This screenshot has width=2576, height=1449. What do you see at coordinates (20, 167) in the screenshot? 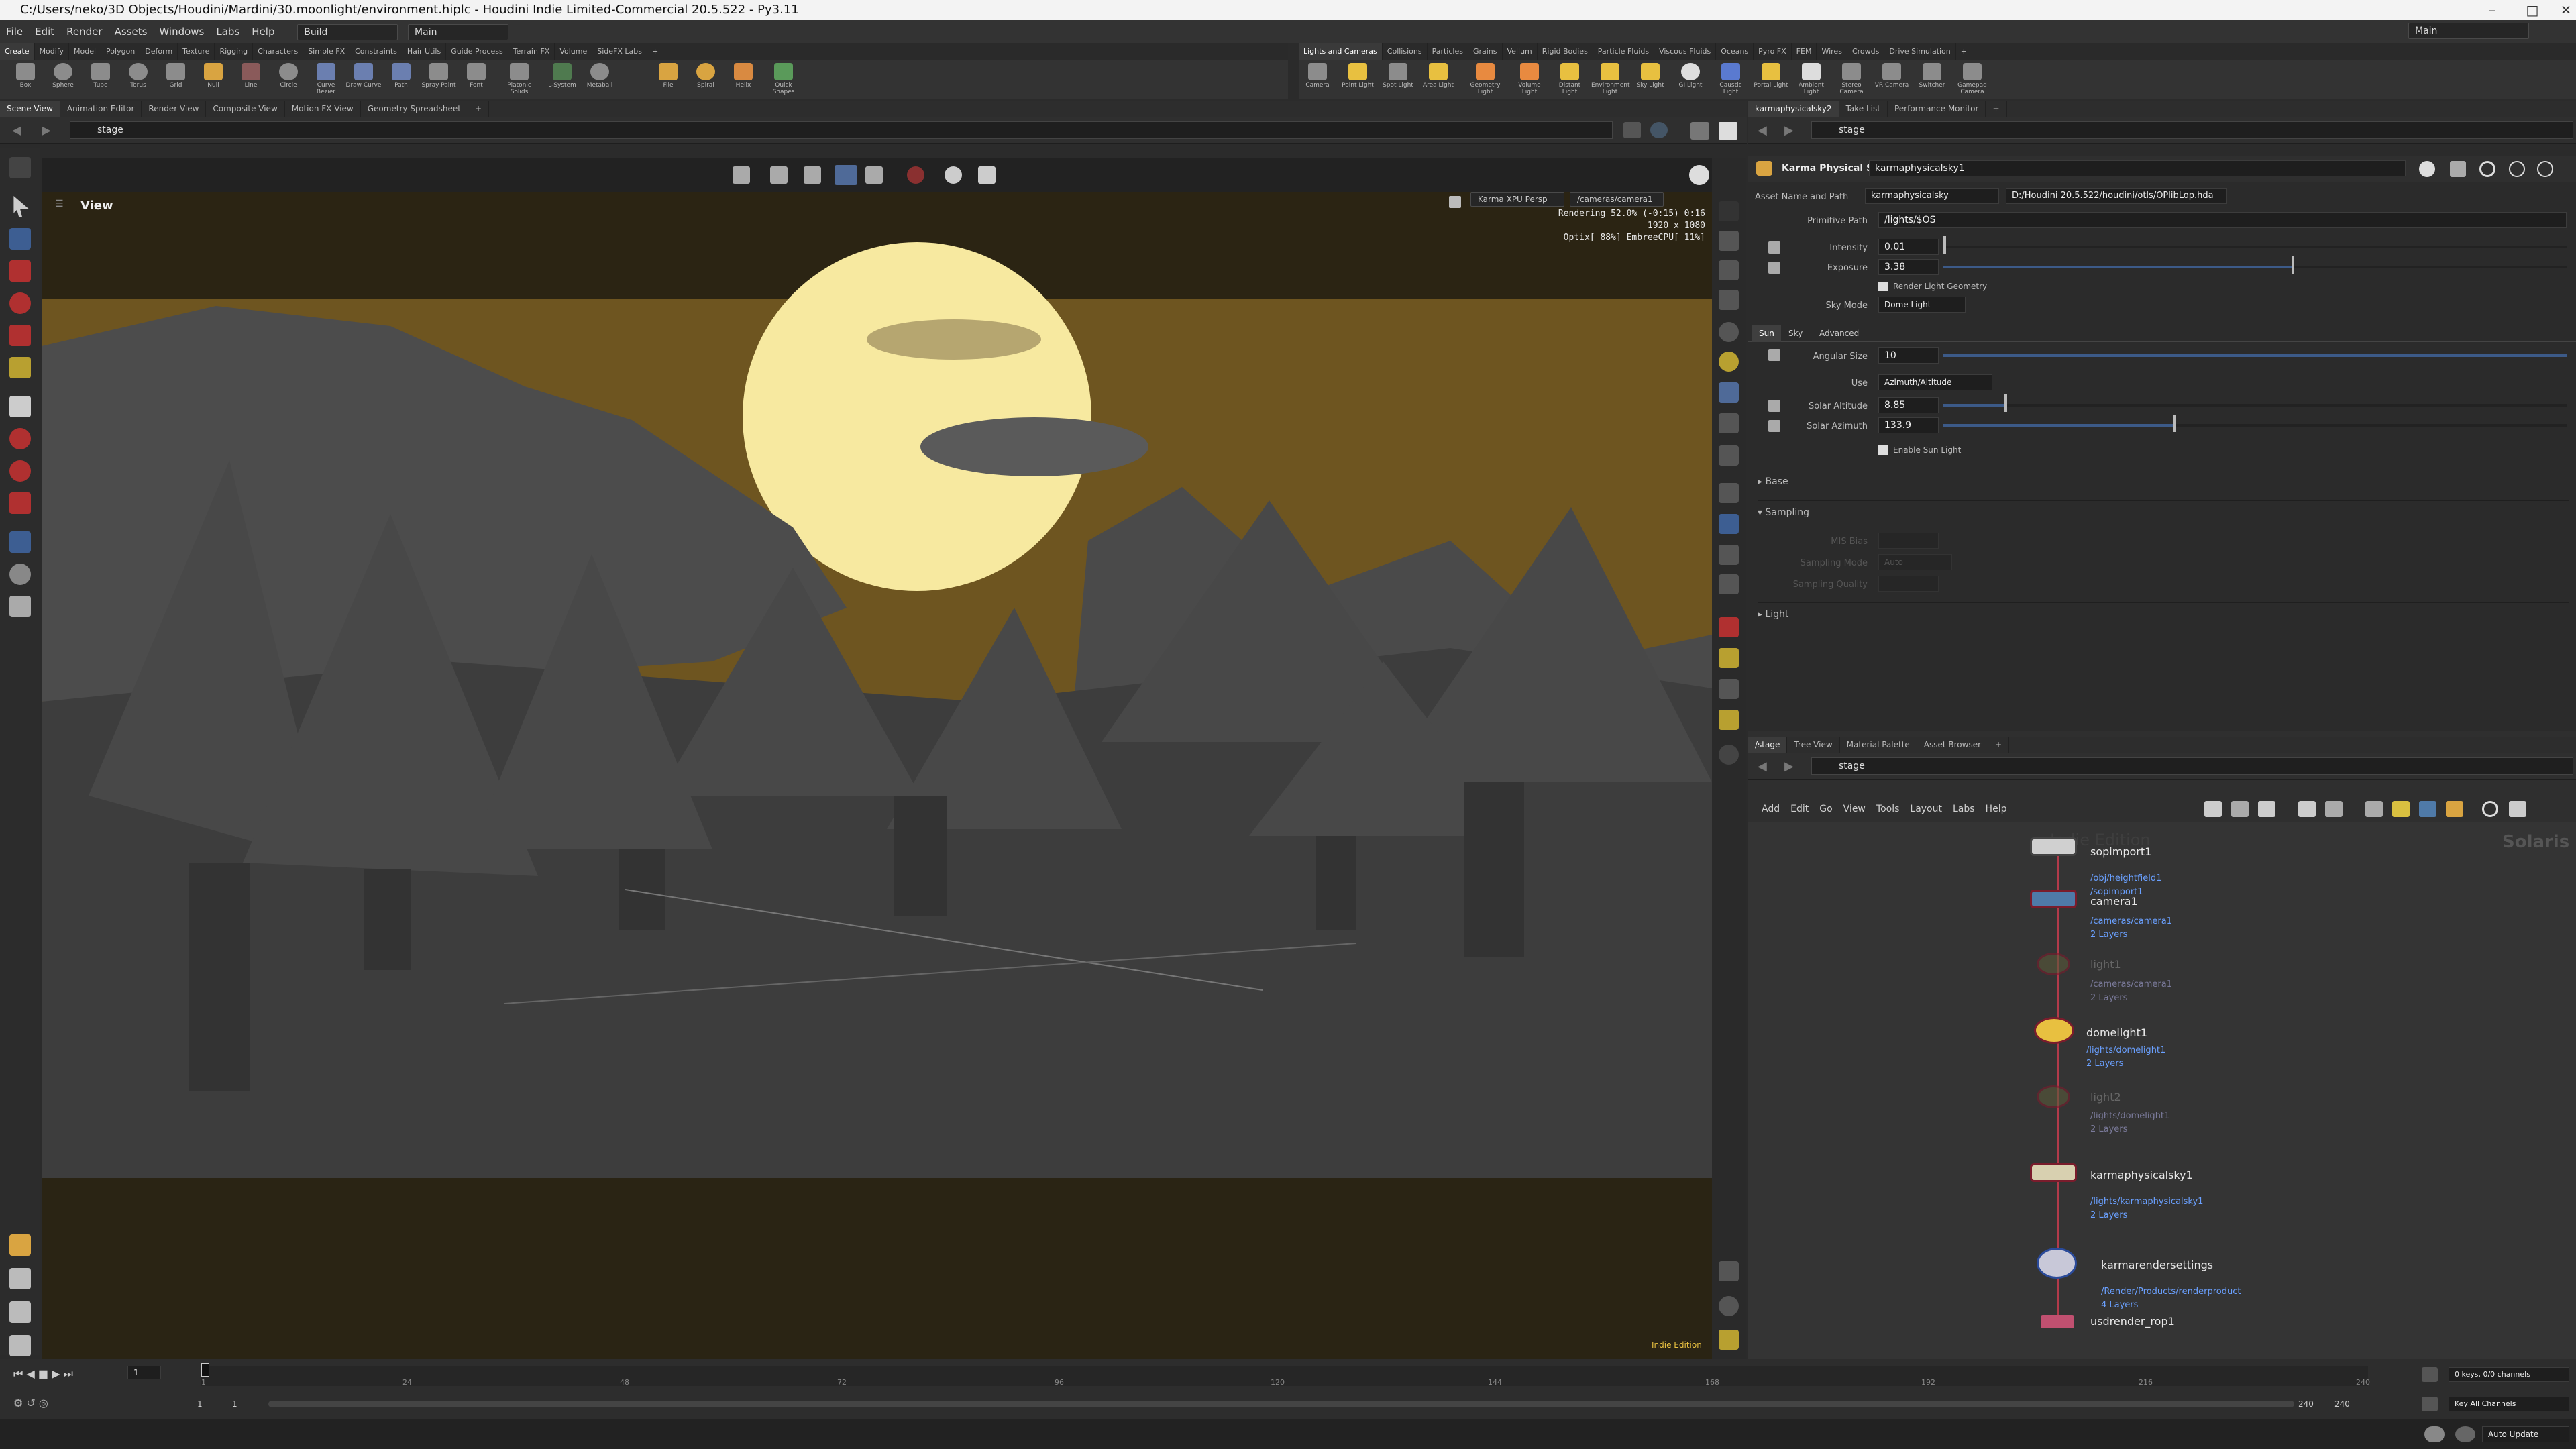
I see `menu-grid-icon` at bounding box center [20, 167].